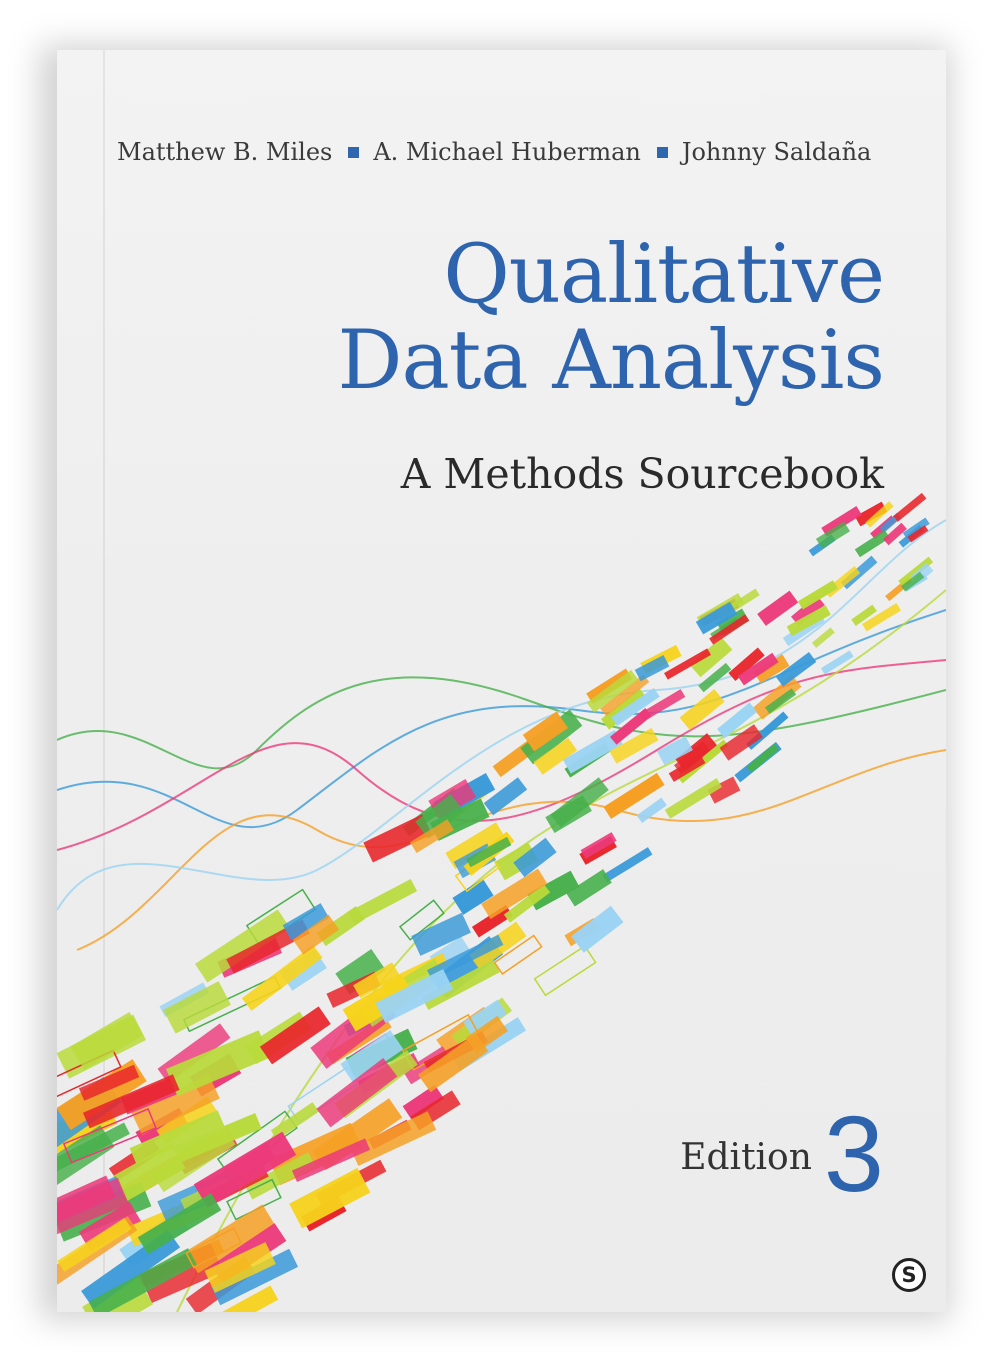  Describe the element at coordinates (664, 275) in the screenshot. I see `title-line: Qualitative` at that location.